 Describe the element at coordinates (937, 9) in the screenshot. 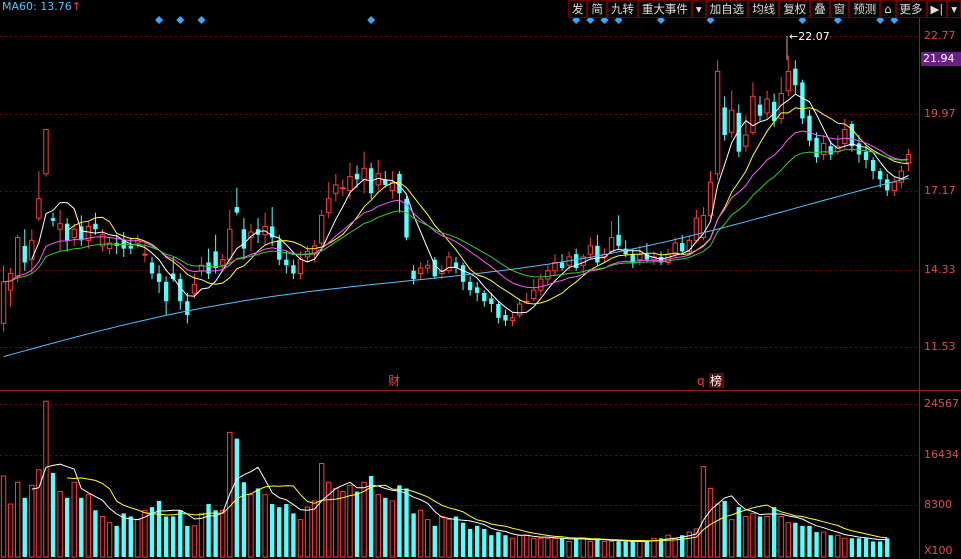

I see `toolbar-btn-end: ▶|` at that location.